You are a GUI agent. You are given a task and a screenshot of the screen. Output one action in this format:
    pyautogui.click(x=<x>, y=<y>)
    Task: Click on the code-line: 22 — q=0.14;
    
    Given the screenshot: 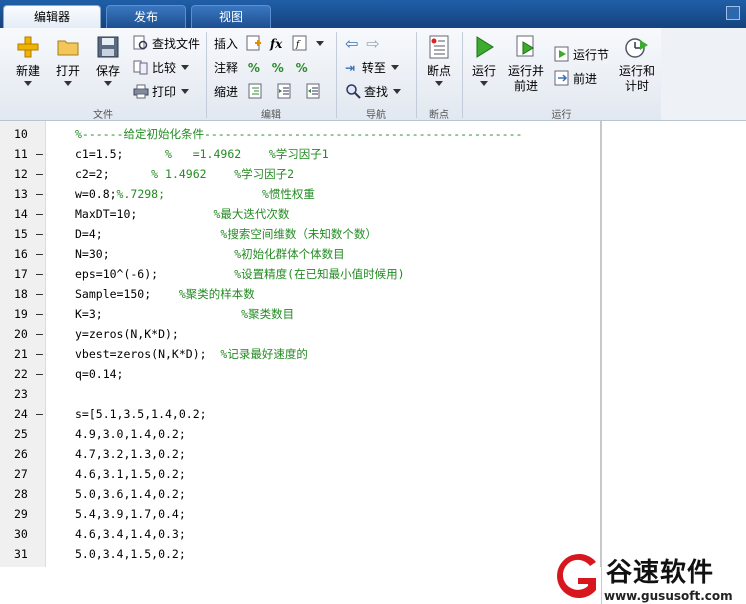 What is the action you would take?
    pyautogui.click(x=300, y=374)
    